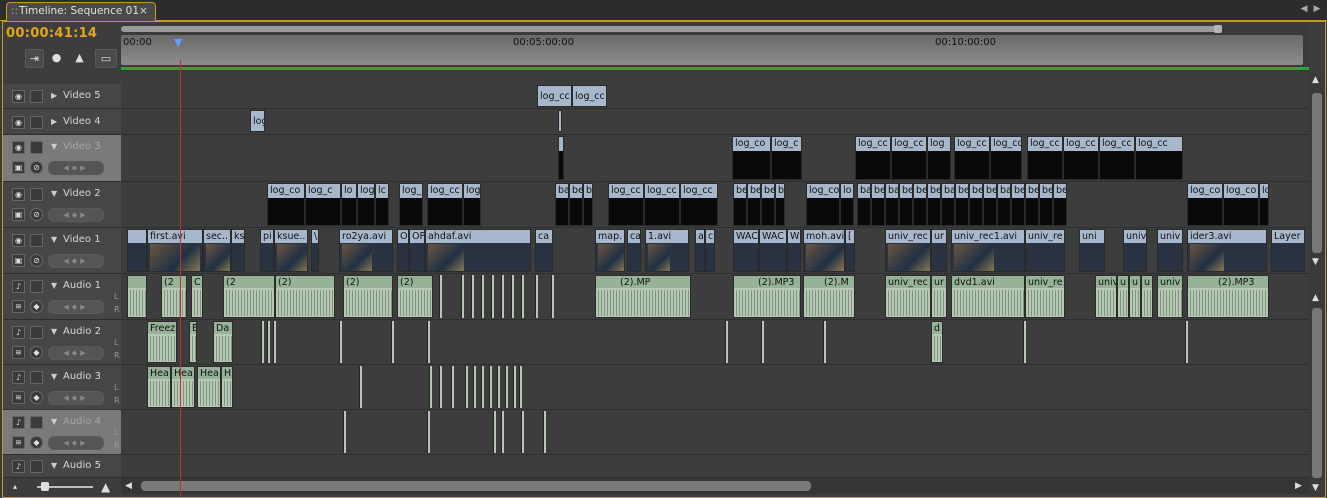 The height and width of the screenshot is (498, 1327). I want to click on clip: moh.avi, so click(824, 250).